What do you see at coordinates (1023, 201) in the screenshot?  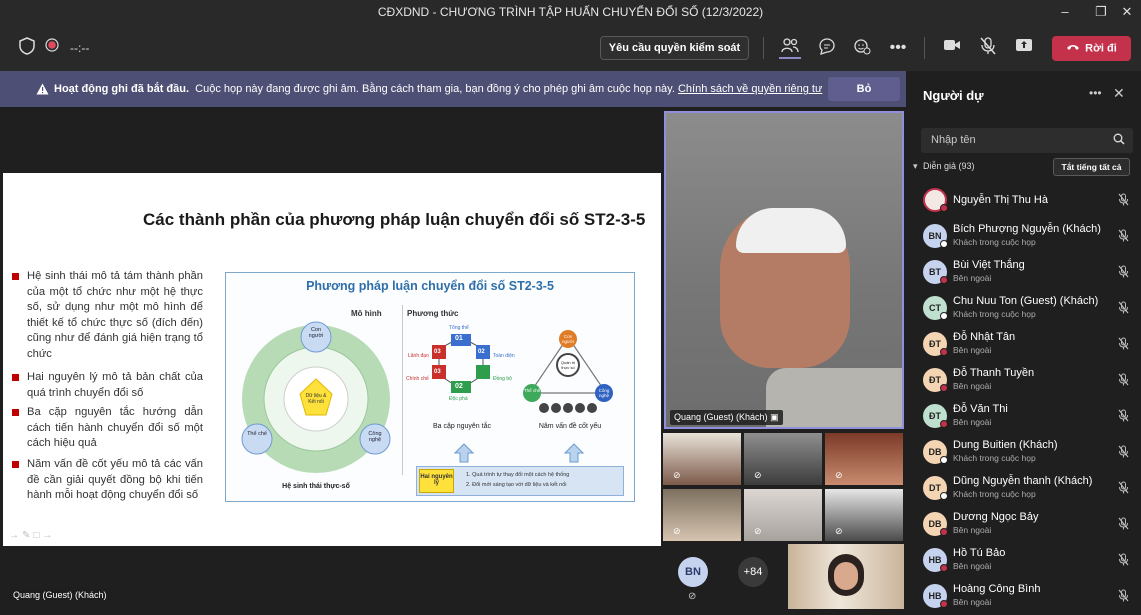 I see `participant-row: Nguyễn Thị Thu Hà` at bounding box center [1023, 201].